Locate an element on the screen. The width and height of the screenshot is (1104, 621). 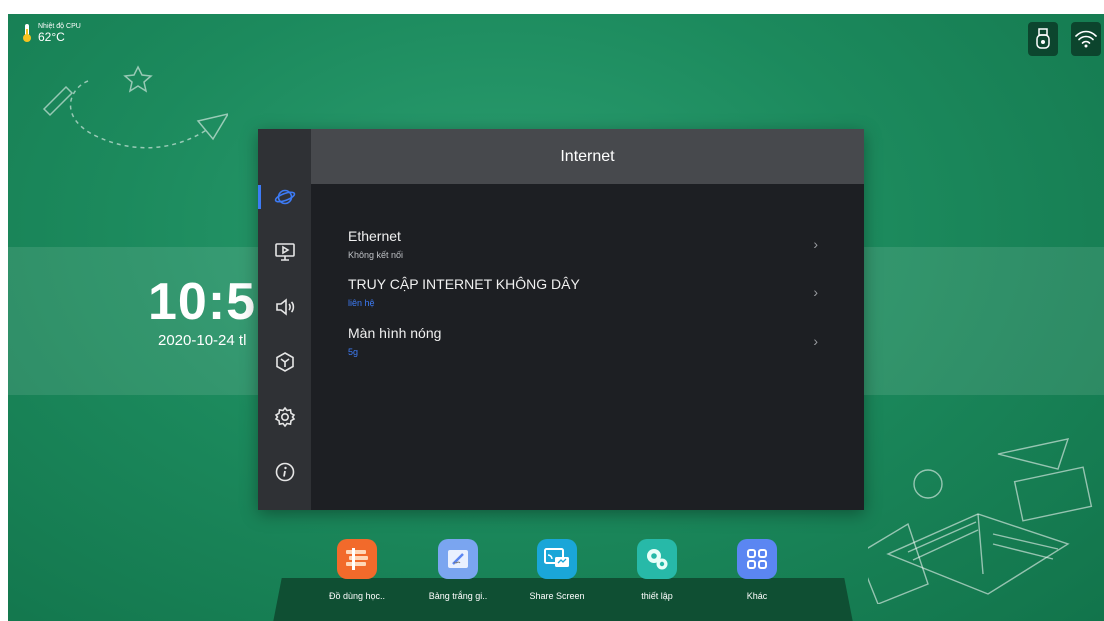
settings-app-icon is located at coordinates (657, 559).